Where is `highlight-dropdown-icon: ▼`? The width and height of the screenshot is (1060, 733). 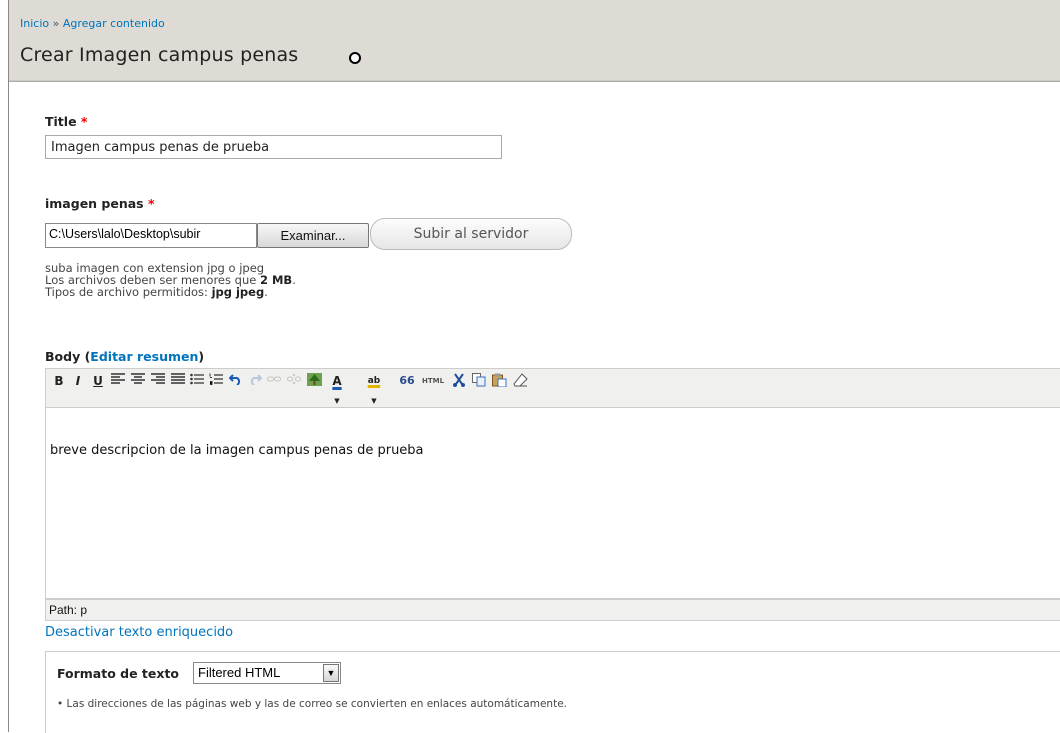 highlight-dropdown-icon: ▼ is located at coordinates (374, 401).